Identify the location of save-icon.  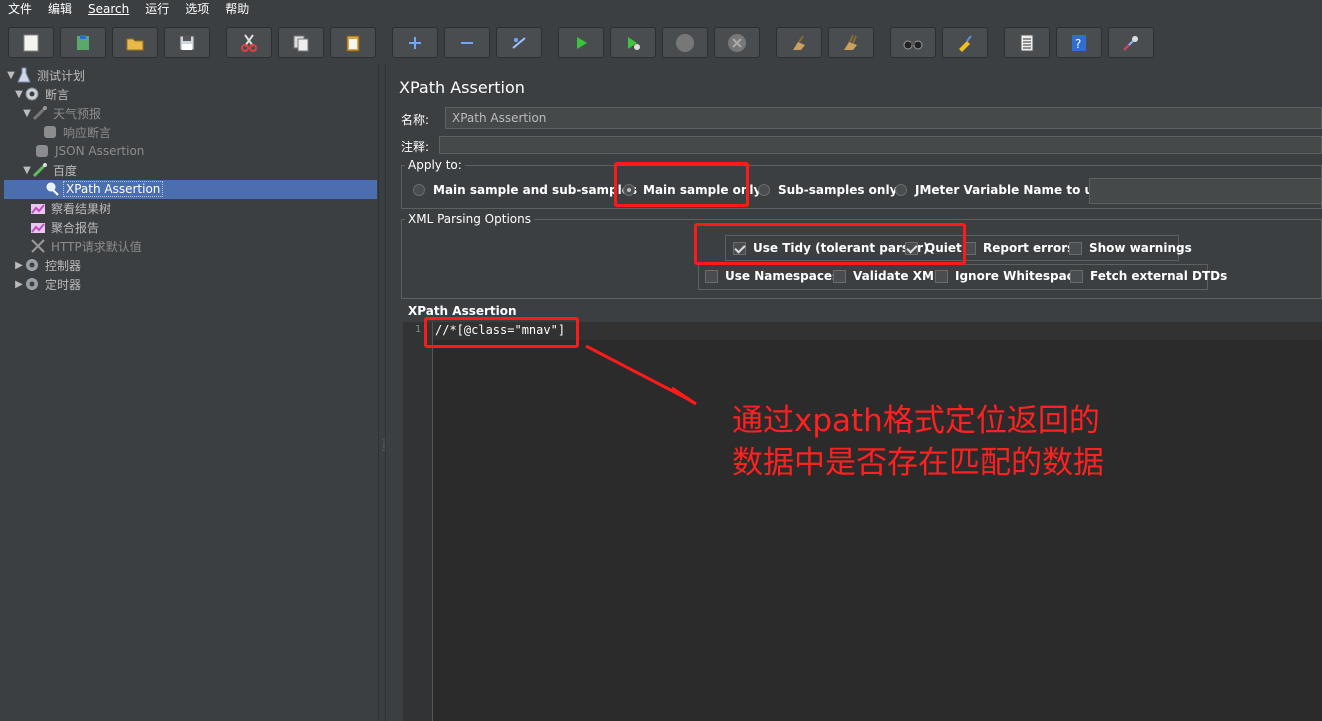
(187, 42).